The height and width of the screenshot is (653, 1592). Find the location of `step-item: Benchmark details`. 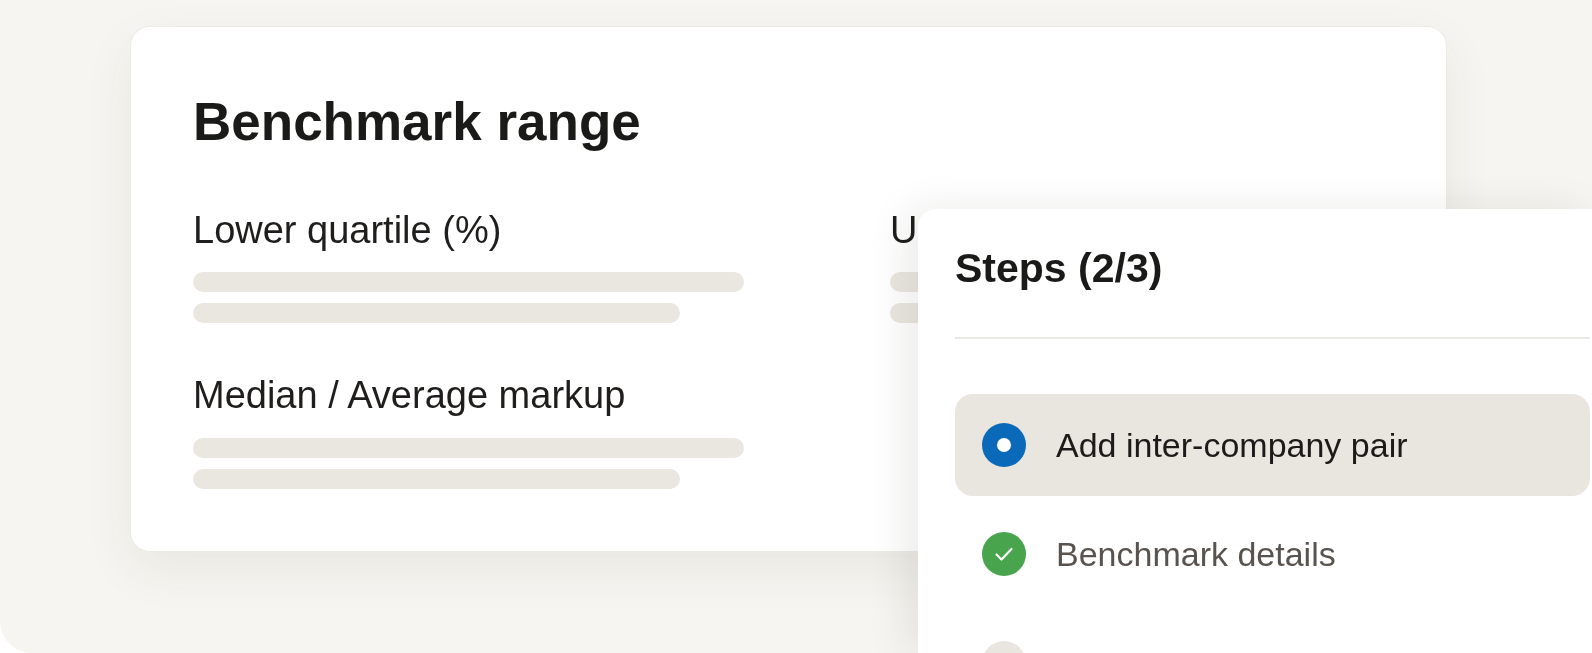

step-item: Benchmark details is located at coordinates (1272, 554).